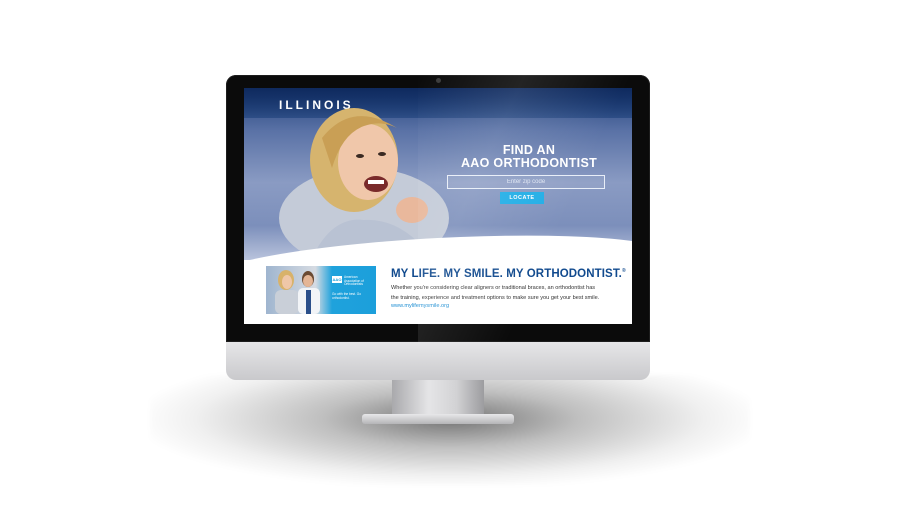 This screenshot has width=900, height=514. Describe the element at coordinates (337, 279) in the screenshot. I see `aao-logo: AAO` at that location.